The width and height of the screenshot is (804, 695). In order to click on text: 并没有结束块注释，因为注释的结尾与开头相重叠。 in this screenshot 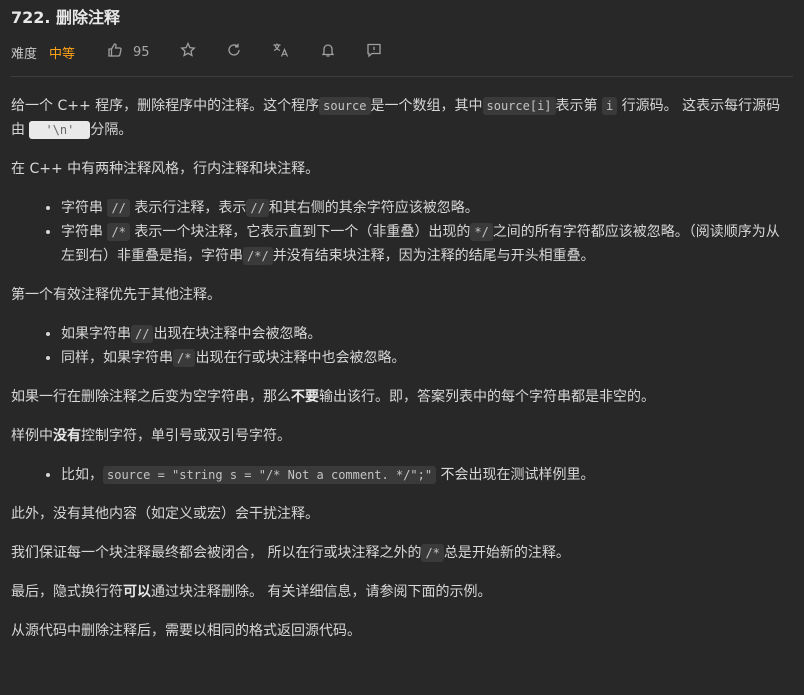, I will do `click(433, 256)`.